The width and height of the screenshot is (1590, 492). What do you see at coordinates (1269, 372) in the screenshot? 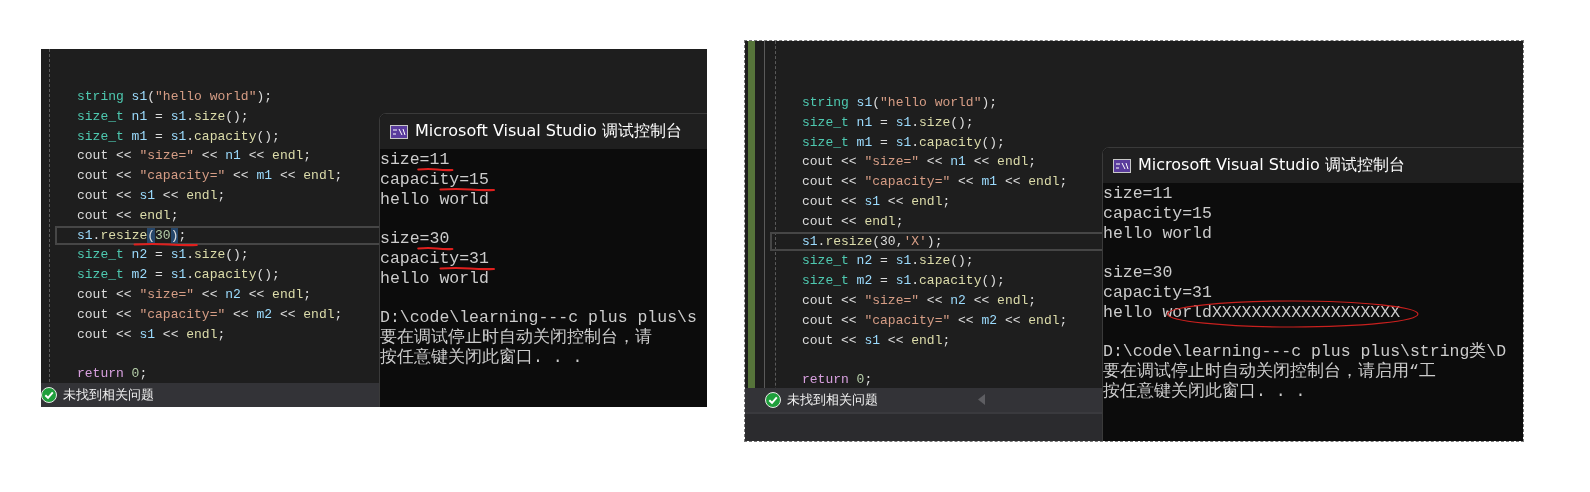
I see `console-output-line: 要在调试停止时自动关闭控制台，请启用“工` at bounding box center [1269, 372].